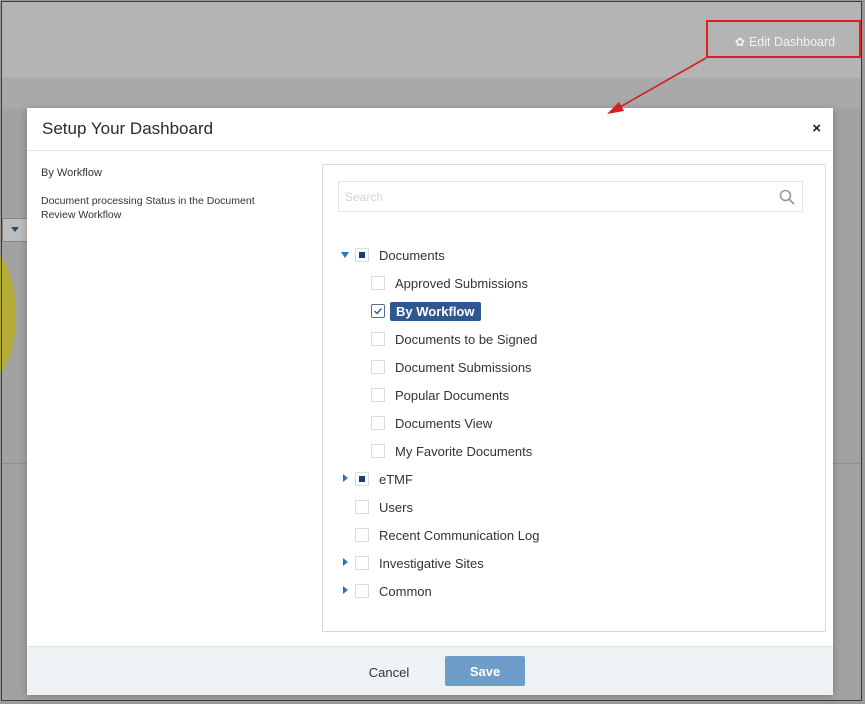 This screenshot has width=865, height=704. Describe the element at coordinates (396, 479) in the screenshot. I see `tree-node-label: eTMF` at that location.